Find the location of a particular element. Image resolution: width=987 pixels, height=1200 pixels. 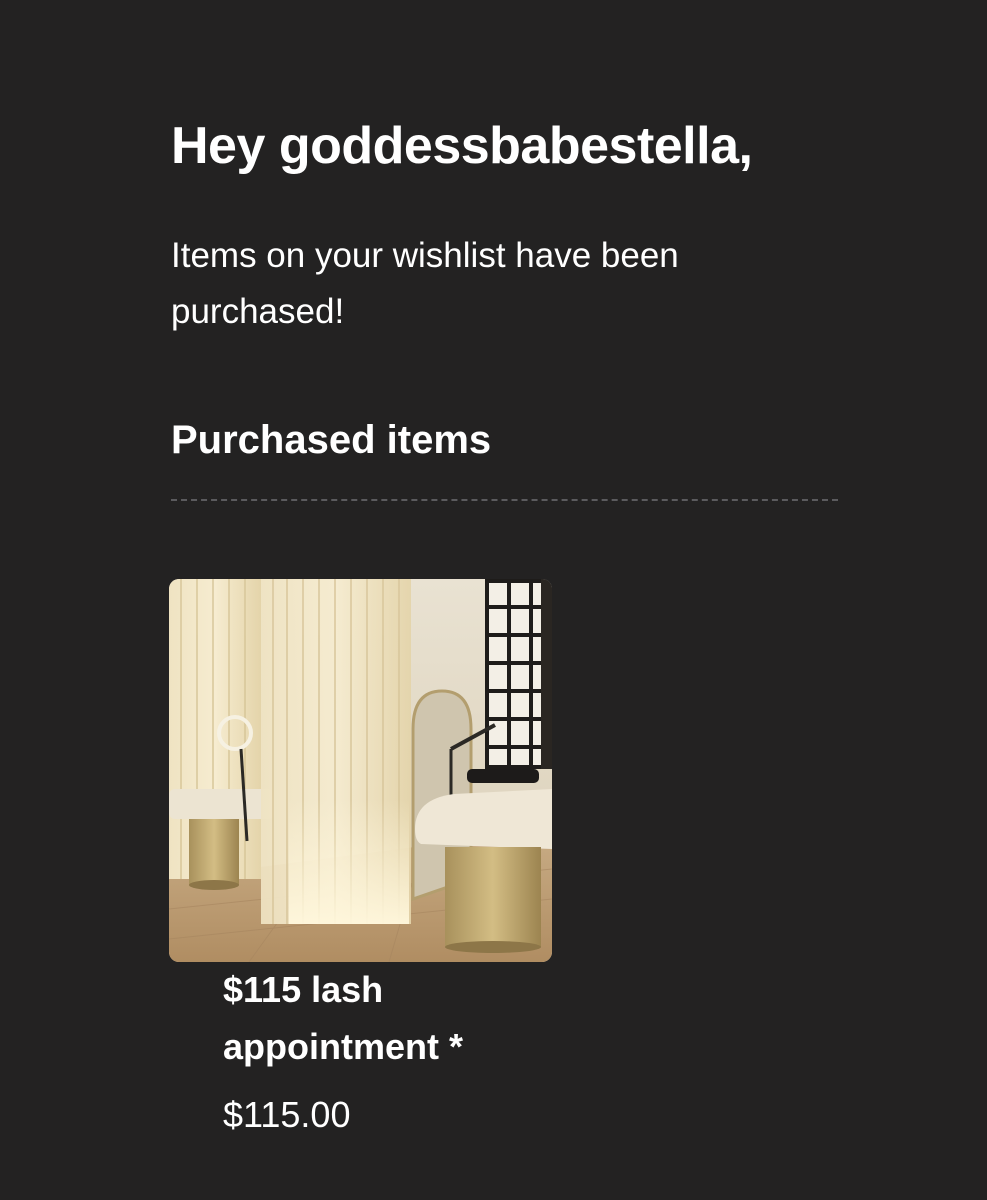

dashed-divider is located at coordinates (504, 500).